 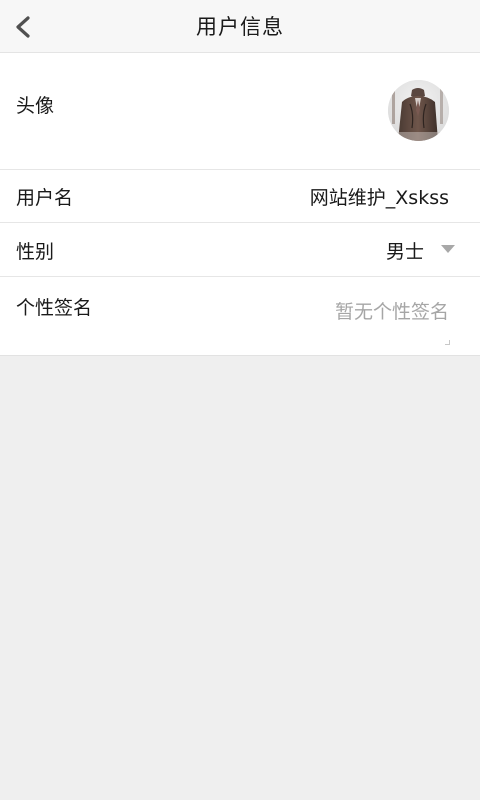 I want to click on username-value: 网站维护_Xskss, so click(x=379, y=198).